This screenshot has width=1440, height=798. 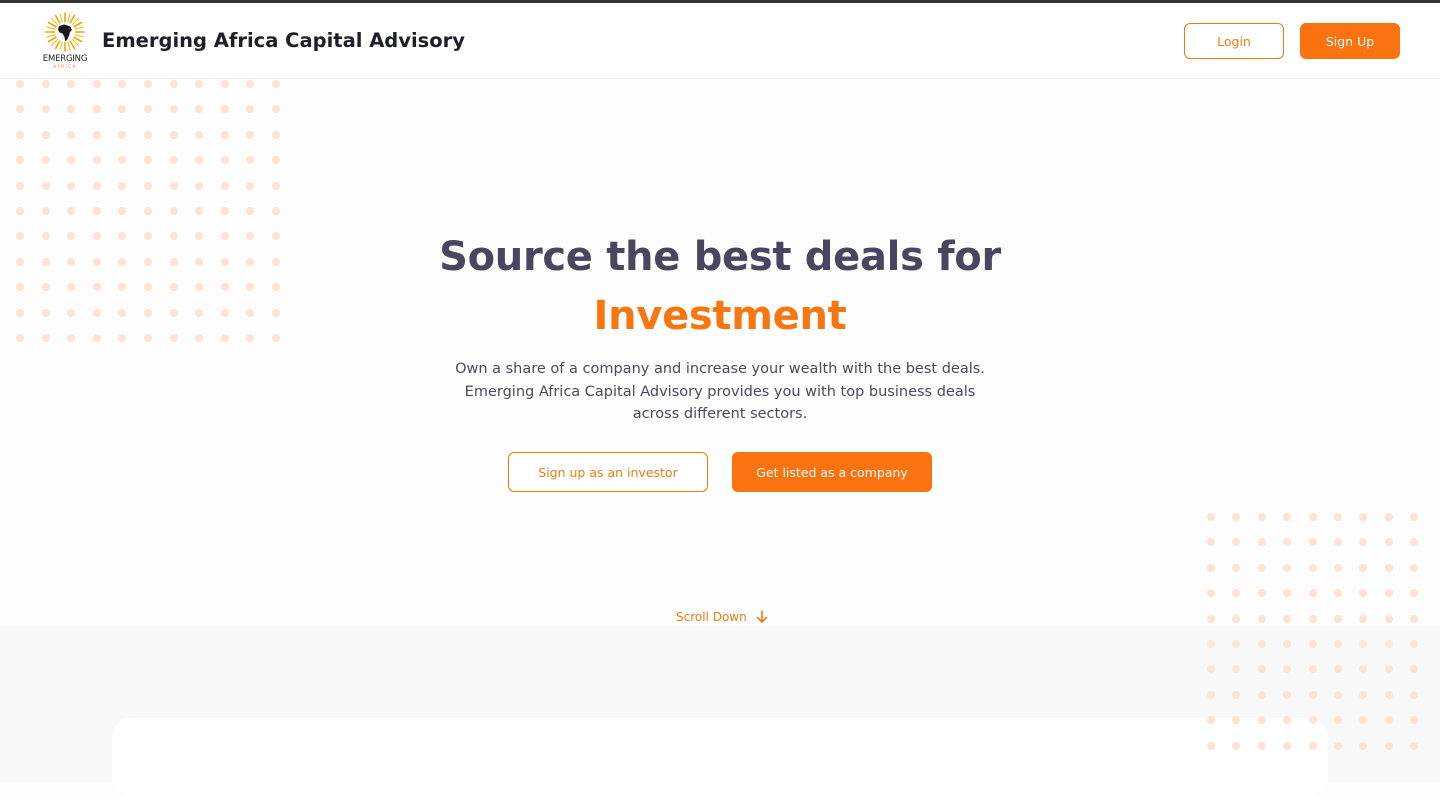 I want to click on logo: EMERGING AFRICA, so click(x=66, y=41).